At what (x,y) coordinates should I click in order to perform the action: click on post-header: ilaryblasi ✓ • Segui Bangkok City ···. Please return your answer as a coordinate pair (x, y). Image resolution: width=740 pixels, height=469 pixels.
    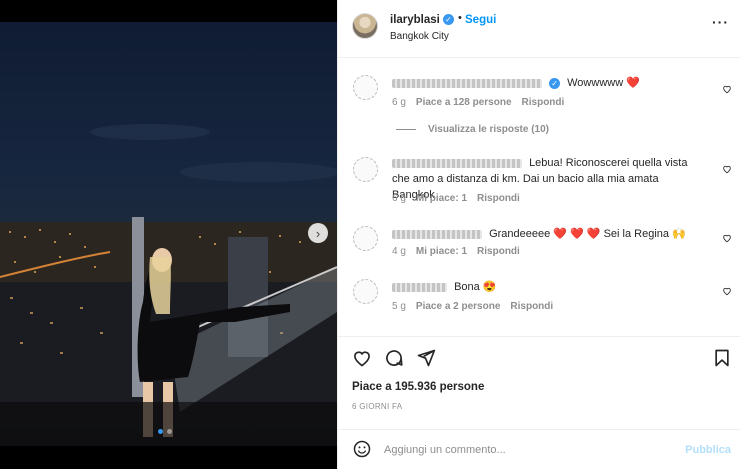
    Looking at the image, I should click on (539, 29).